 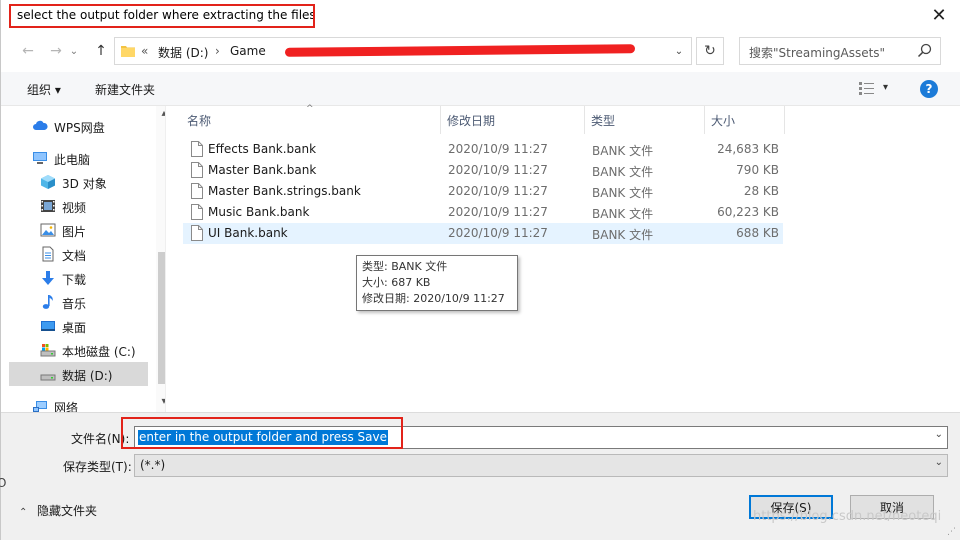 I want to click on up-button: ↑, so click(x=101, y=51).